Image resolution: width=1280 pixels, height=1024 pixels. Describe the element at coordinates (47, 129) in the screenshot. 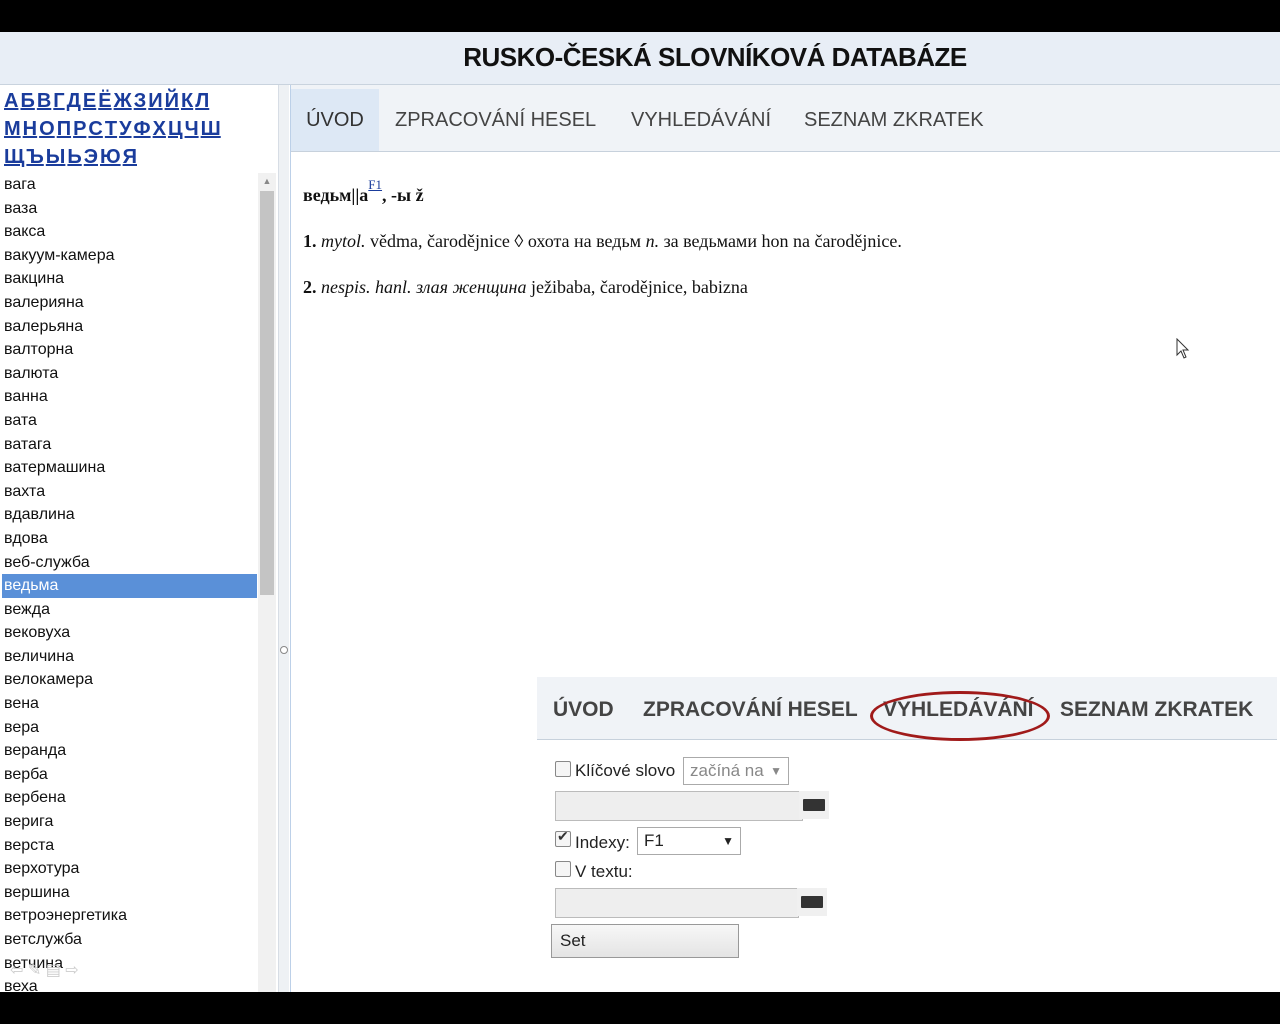

I see `letter-link: О` at that location.